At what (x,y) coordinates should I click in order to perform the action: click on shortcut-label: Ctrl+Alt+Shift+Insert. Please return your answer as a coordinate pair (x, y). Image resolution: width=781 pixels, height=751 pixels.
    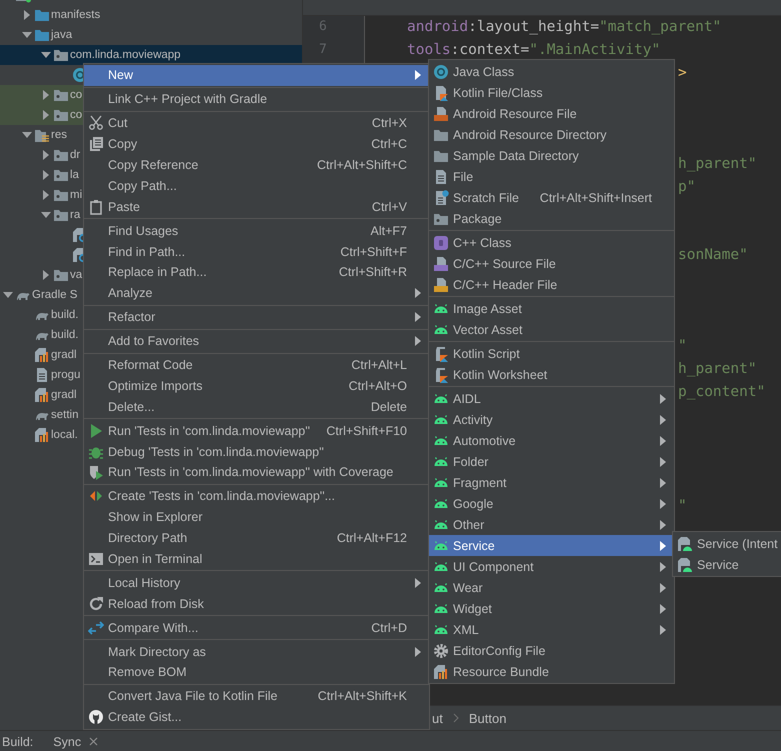
    Looking at the image, I should click on (596, 197).